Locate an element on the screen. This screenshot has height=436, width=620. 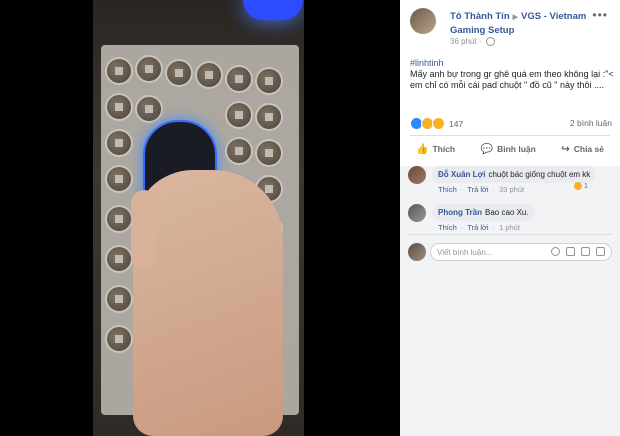
comment-meta: Thích · Trả lời · 33 phút is located at coordinates (481, 189).